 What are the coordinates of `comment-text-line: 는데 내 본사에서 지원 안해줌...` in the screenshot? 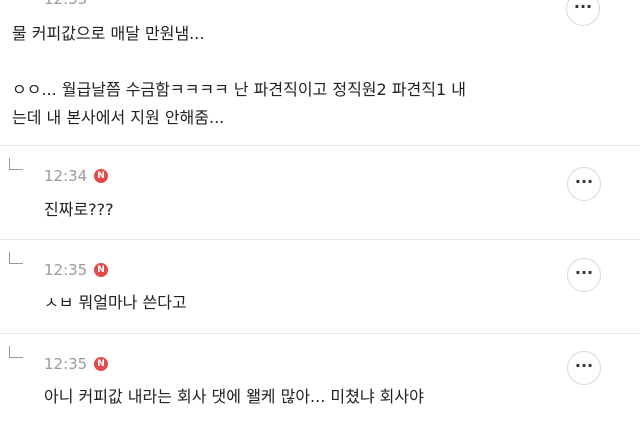 It's located at (118, 117).